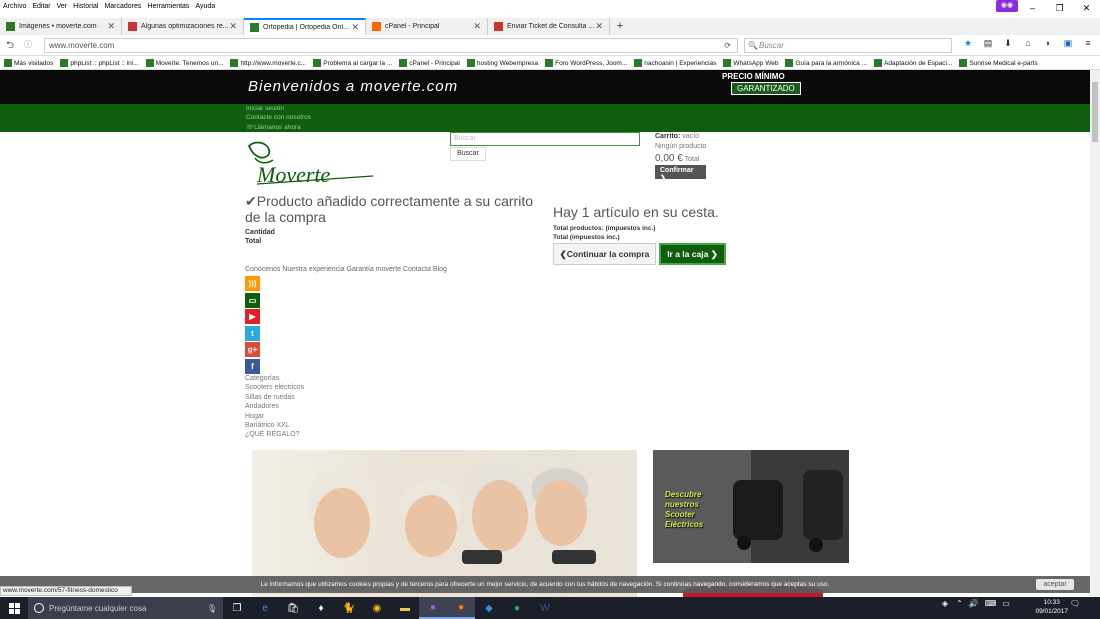 The height and width of the screenshot is (619, 1100). I want to click on bookmark-icon, so click(8, 63).